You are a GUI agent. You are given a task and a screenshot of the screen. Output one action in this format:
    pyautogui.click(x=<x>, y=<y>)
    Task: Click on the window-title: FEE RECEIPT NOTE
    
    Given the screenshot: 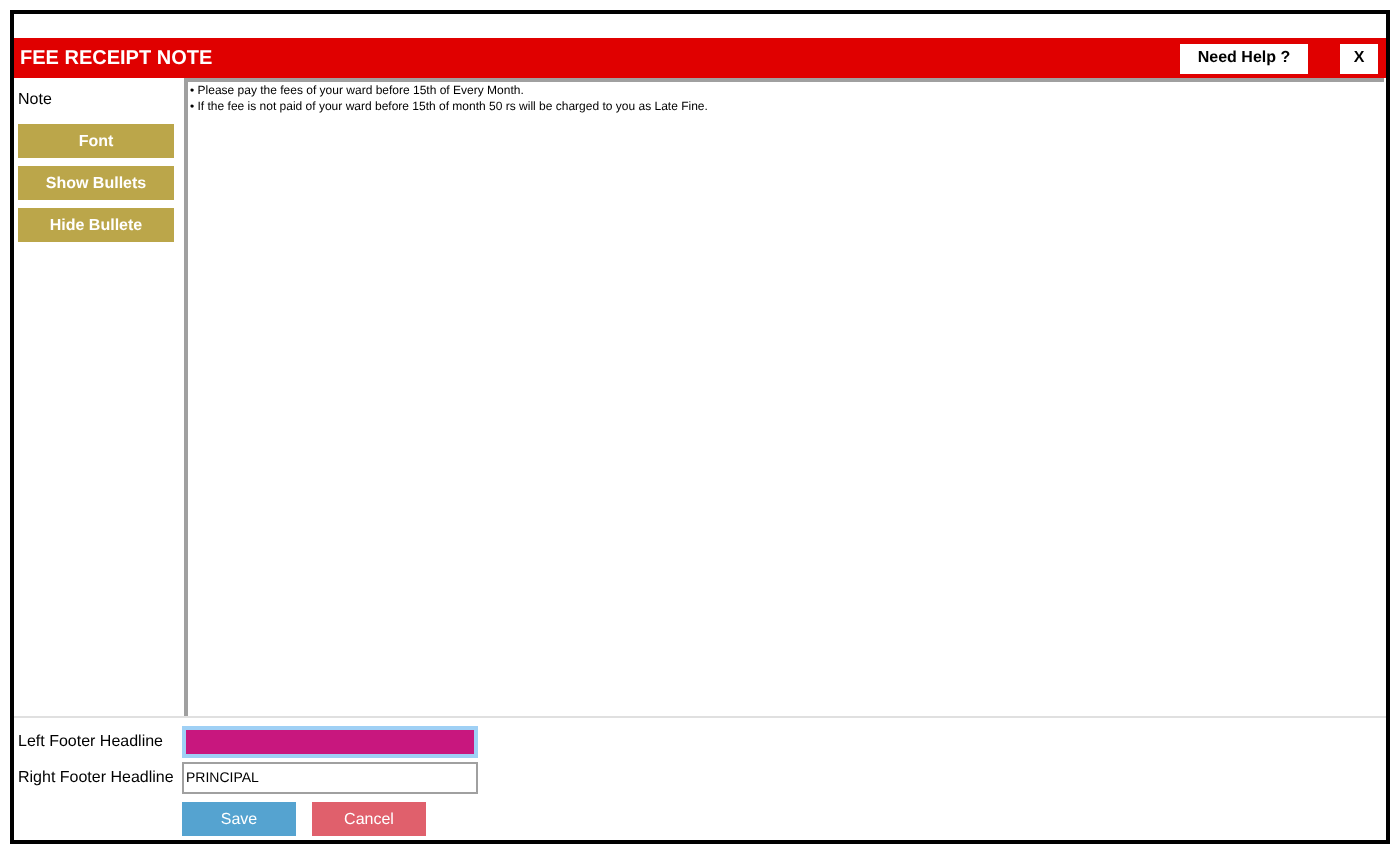 What is the action you would take?
    pyautogui.click(x=116, y=59)
    